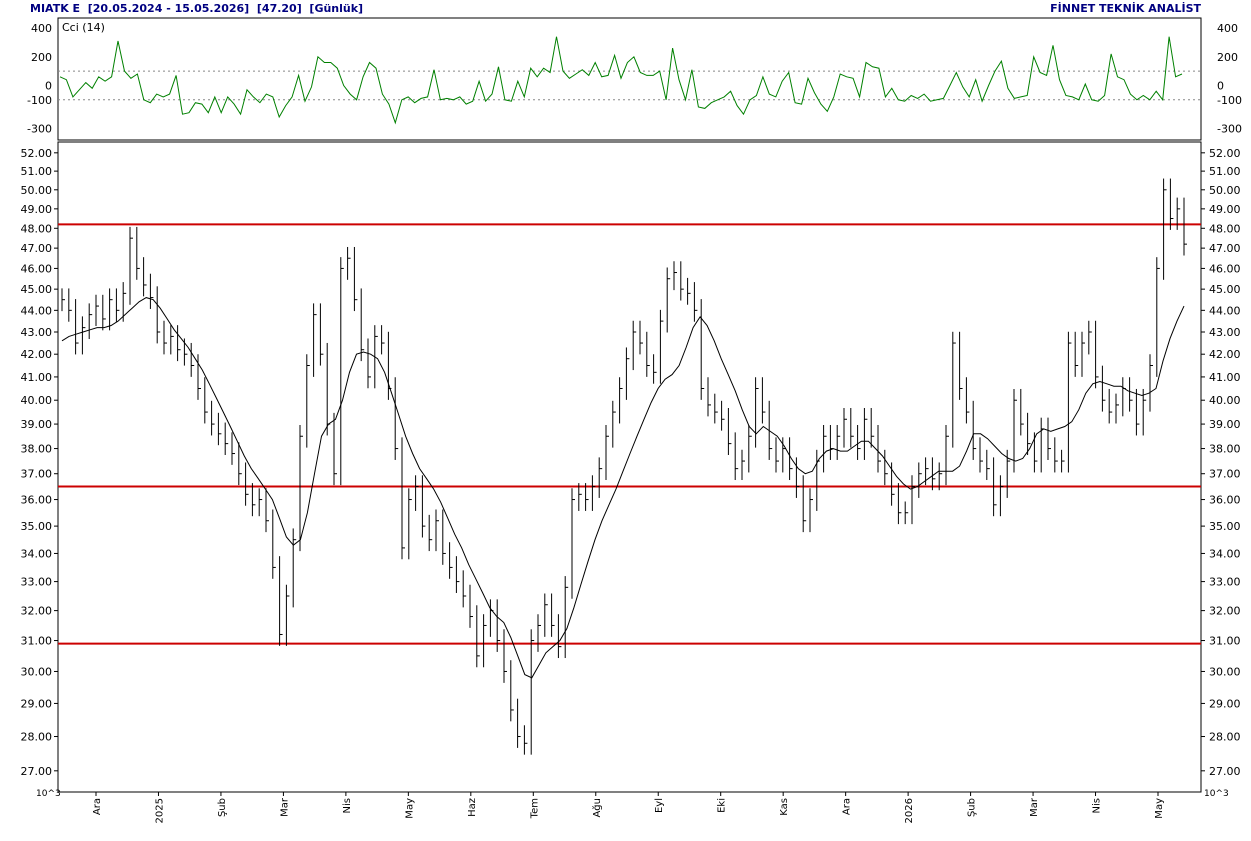 Image resolution: width=1251 pixels, height=841 pixels. Describe the element at coordinates (1229, 129) in the screenshot. I see `cci-tick-right: -300` at that location.